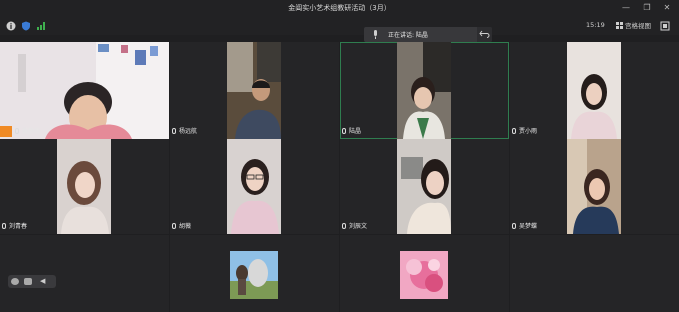 Image resolution: width=679 pixels, height=312 pixels. Describe the element at coordinates (11, 26) in the screenshot. I see `info-icon` at that location.